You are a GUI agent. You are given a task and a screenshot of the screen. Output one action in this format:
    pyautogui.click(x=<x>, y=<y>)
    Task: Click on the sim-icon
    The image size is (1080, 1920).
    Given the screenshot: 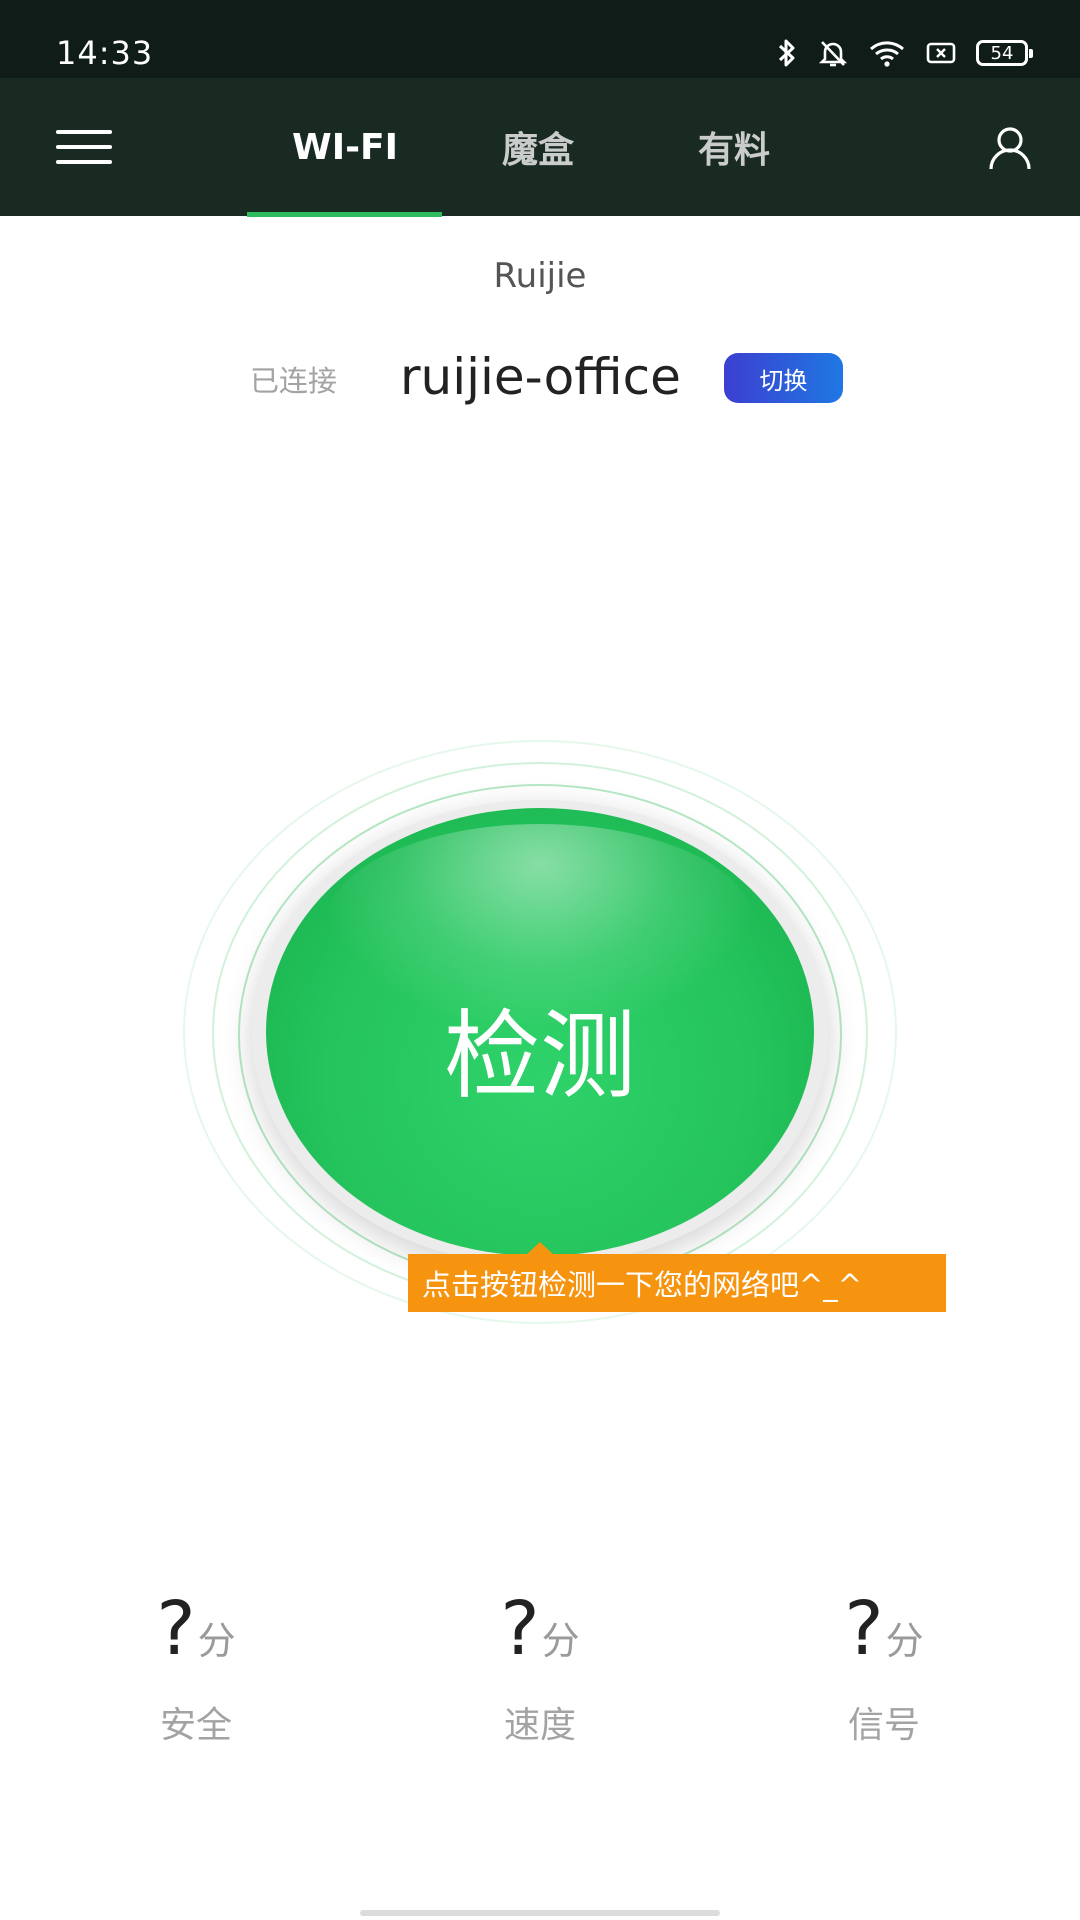 What is the action you would take?
    pyautogui.click(x=941, y=53)
    